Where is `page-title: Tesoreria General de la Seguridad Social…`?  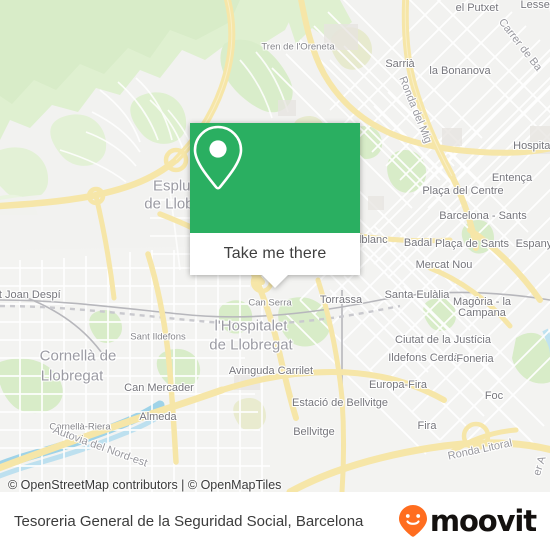
page-title: Tesoreria General de la Seguridad Social… is located at coordinates (189, 521).